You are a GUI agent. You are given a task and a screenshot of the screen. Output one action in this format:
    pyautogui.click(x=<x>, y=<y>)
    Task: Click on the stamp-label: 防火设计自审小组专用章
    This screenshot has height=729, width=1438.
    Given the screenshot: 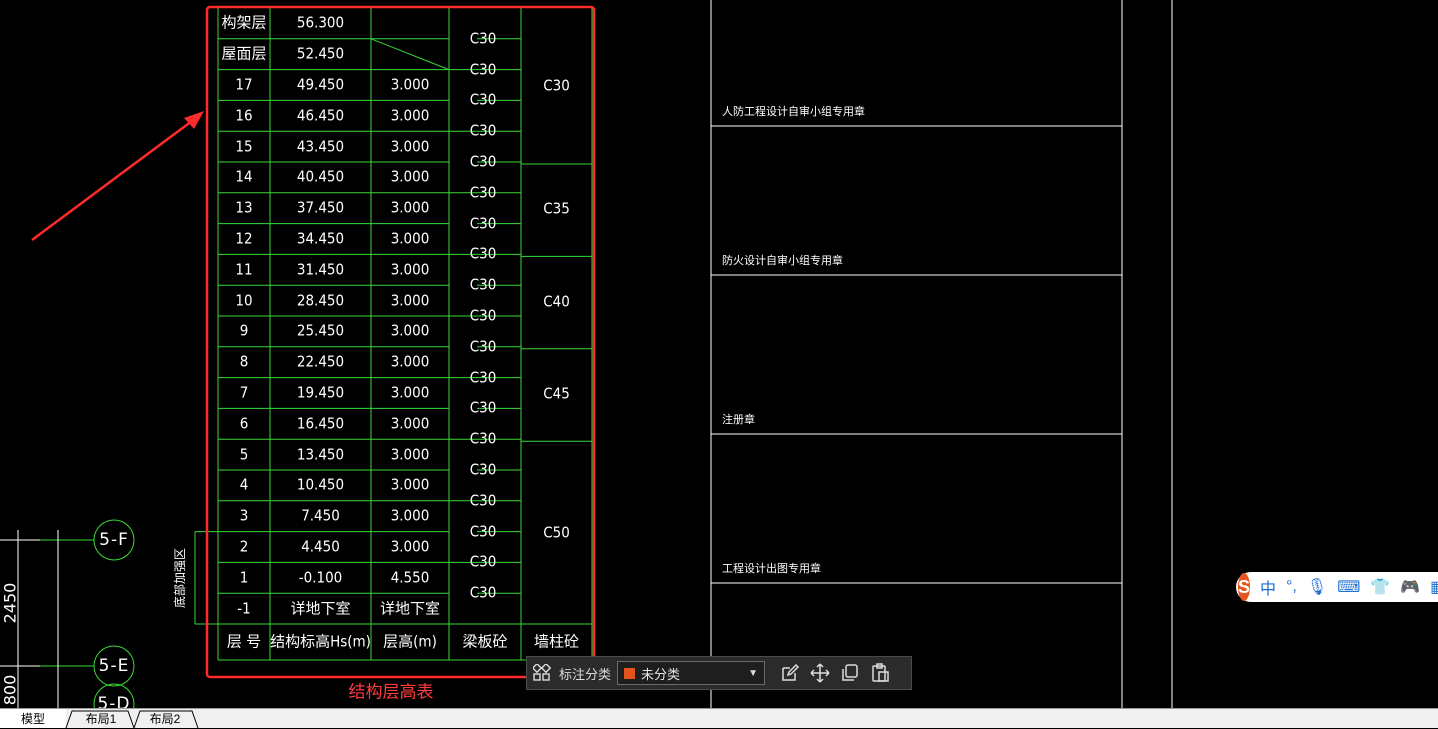 What is the action you would take?
    pyautogui.click(x=782, y=260)
    